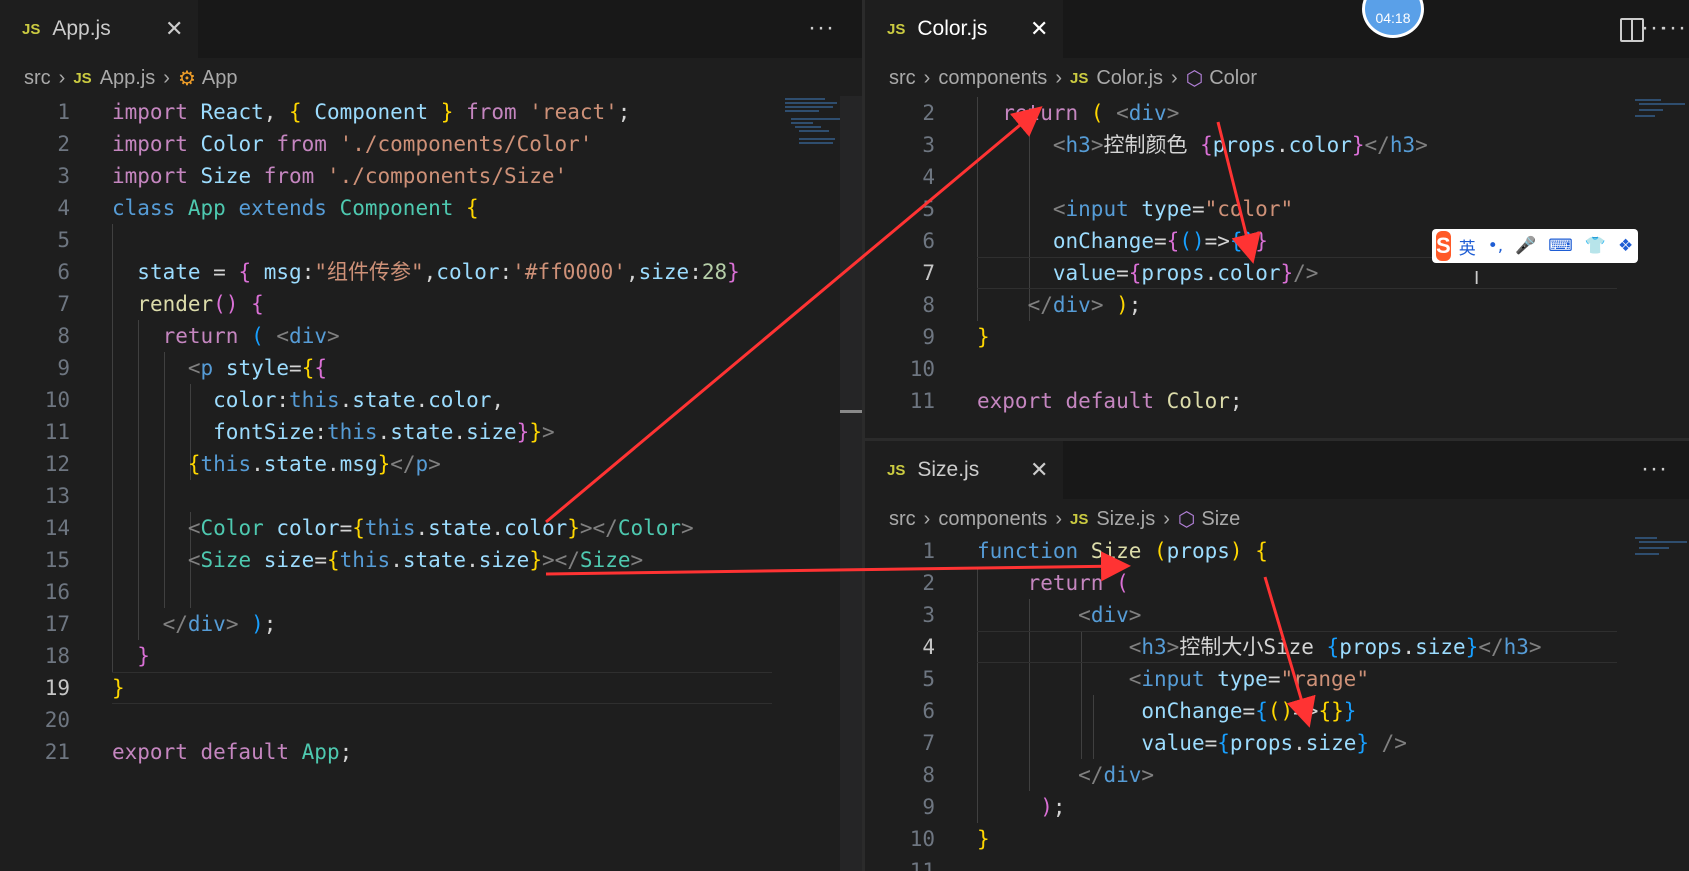 This screenshot has height=871, width=1689. I want to click on arrow-color-props, so click(1238, 192).